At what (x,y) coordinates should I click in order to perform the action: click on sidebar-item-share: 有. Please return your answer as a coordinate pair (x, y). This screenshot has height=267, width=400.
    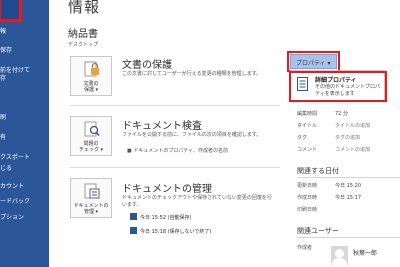
    Looking at the image, I should click on (24, 138).